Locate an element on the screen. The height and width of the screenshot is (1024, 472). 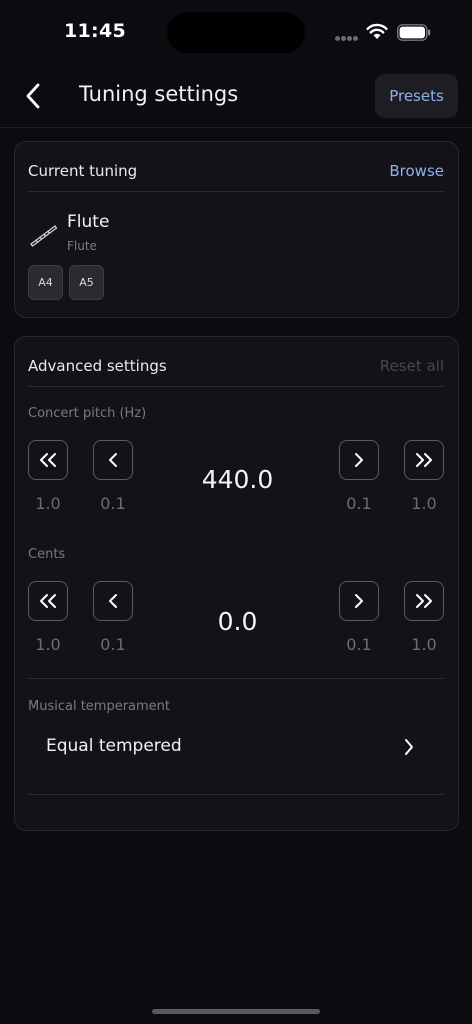
home-indicator is located at coordinates (236, 1011).